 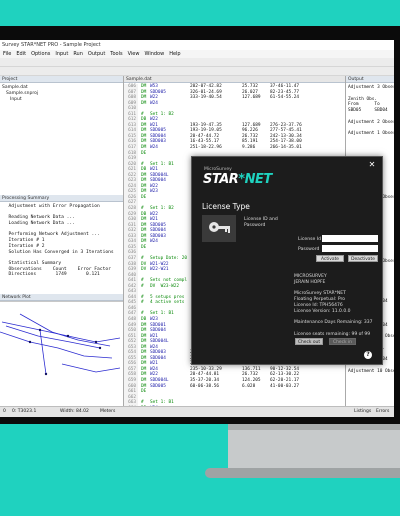 I want to click on license-id-field, so click(x=350, y=238).